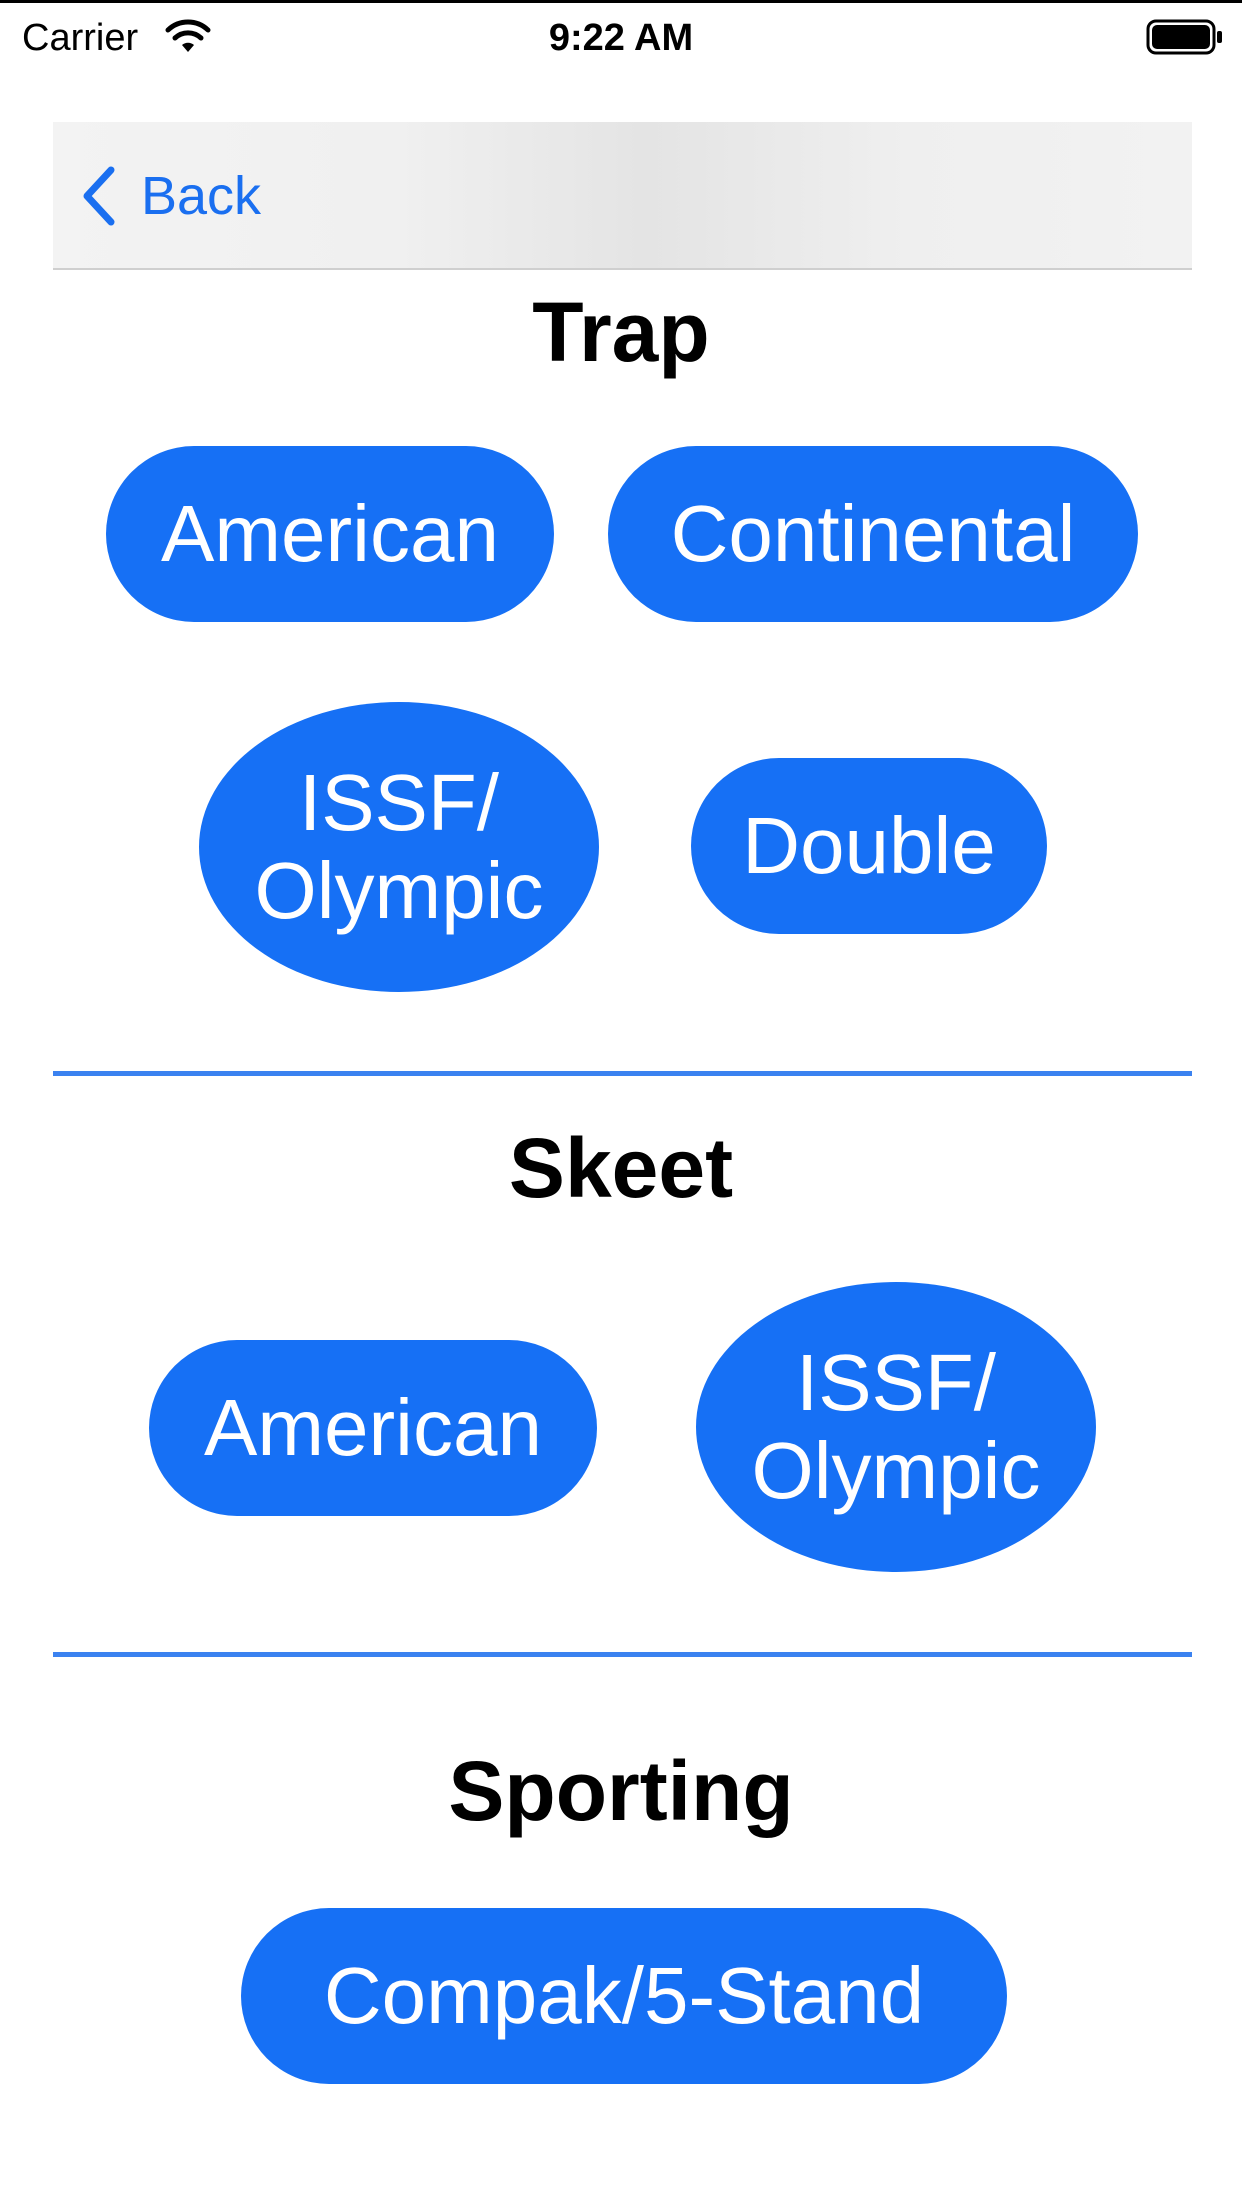  I want to click on top-border, so click(621, 1).